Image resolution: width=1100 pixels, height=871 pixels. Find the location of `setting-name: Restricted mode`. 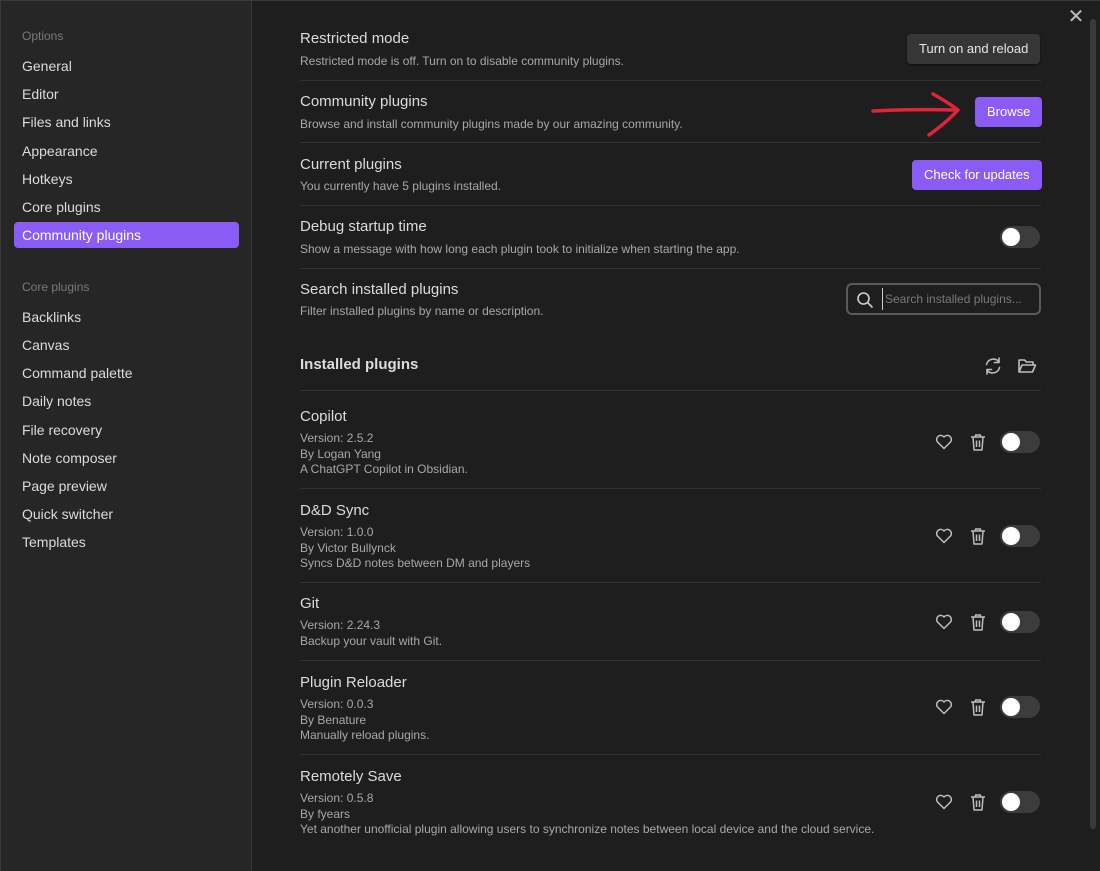

setting-name: Restricted mode is located at coordinates (355, 38).